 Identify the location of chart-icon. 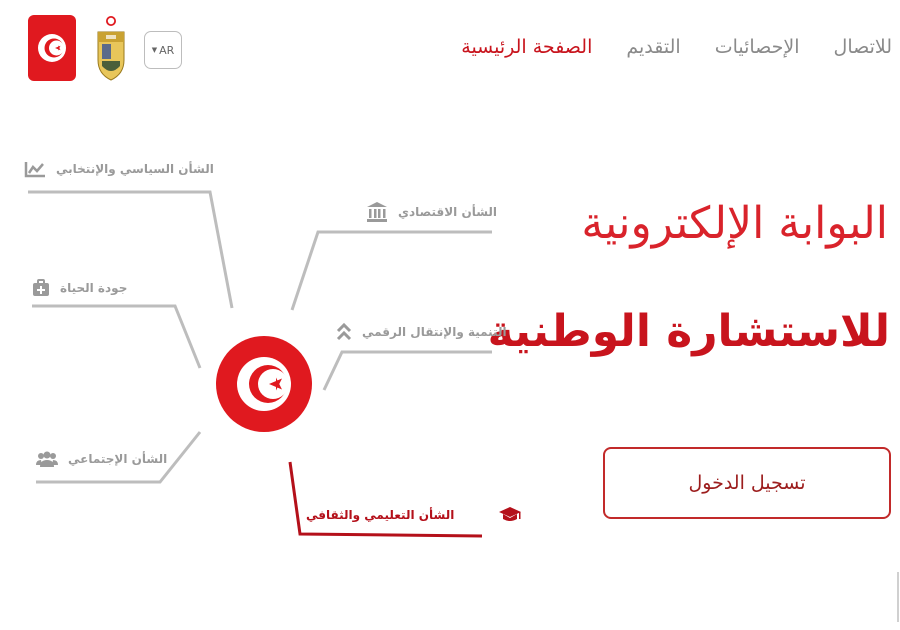
(34, 170).